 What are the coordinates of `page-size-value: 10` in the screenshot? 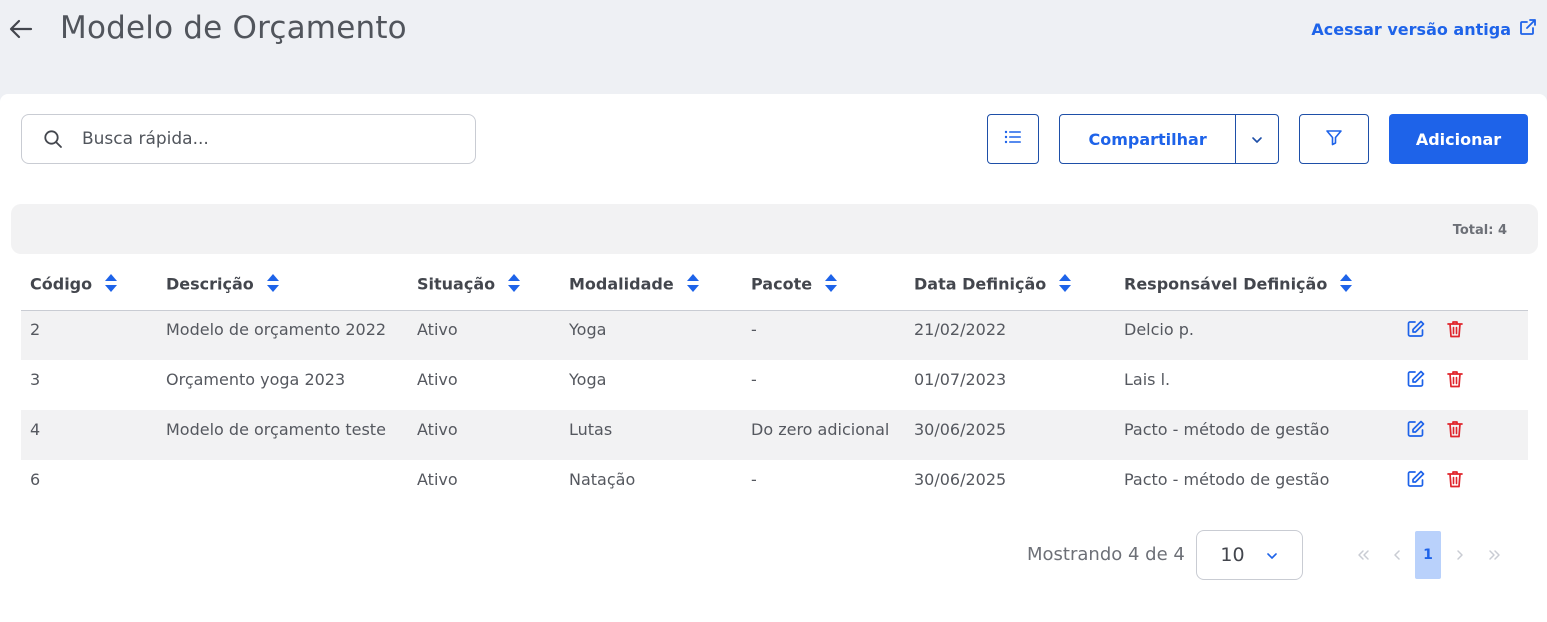 It's located at (1232, 555).